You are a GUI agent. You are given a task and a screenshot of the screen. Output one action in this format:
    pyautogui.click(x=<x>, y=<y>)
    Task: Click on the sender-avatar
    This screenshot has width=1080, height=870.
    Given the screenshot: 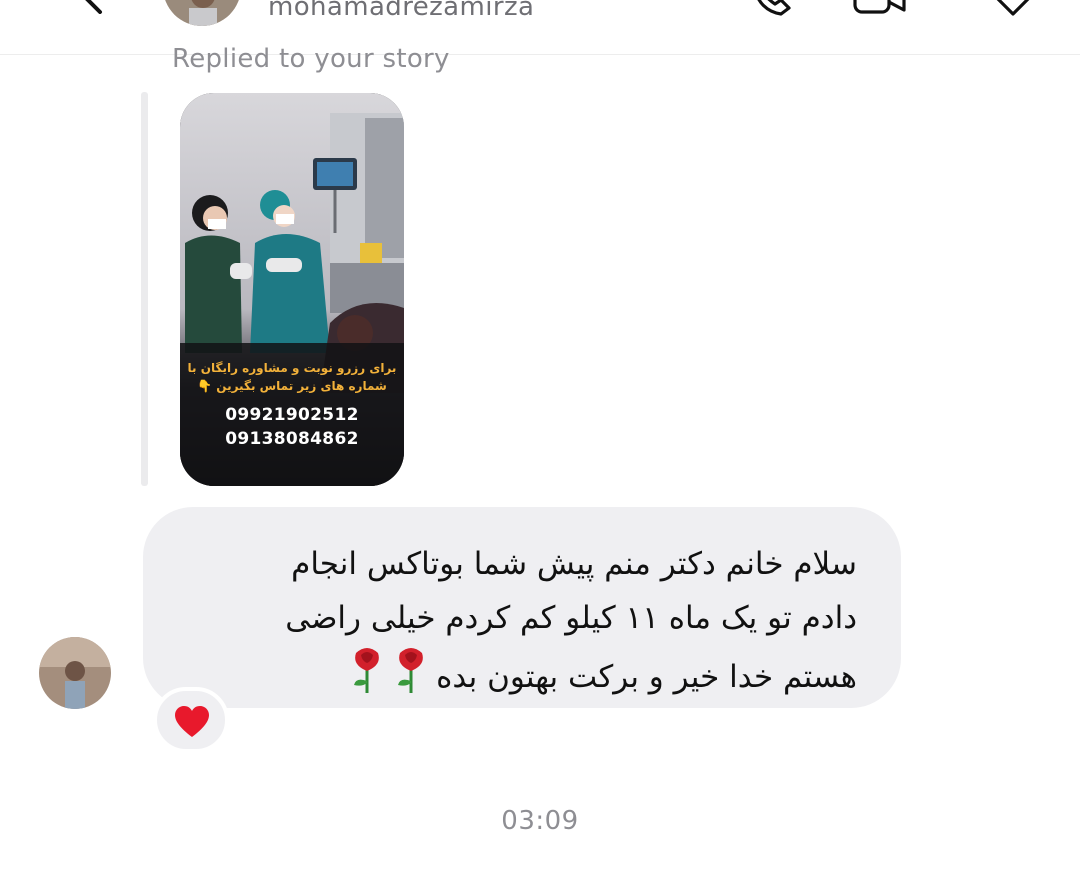 What is the action you would take?
    pyautogui.click(x=75, y=673)
    